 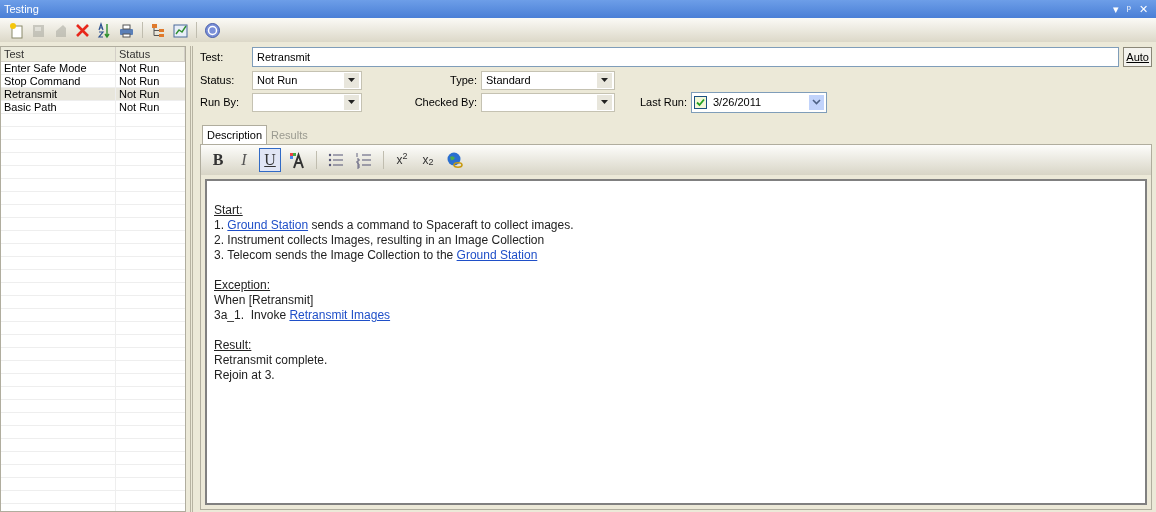 I want to click on section-heading: Start:, so click(x=228, y=210).